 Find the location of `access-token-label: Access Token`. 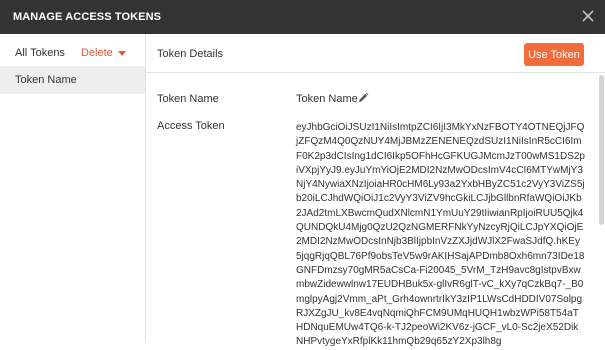

access-token-label: Access Token is located at coordinates (191, 126).